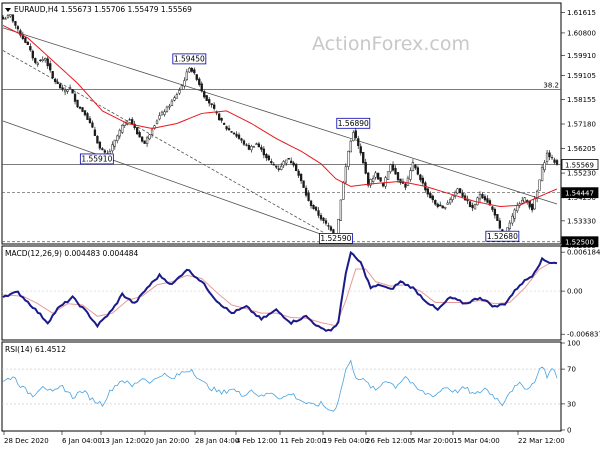 This screenshot has height=450, width=600. Describe the element at coordinates (189, 58) in the screenshot. I see `price-label: 1.59450` at that location.